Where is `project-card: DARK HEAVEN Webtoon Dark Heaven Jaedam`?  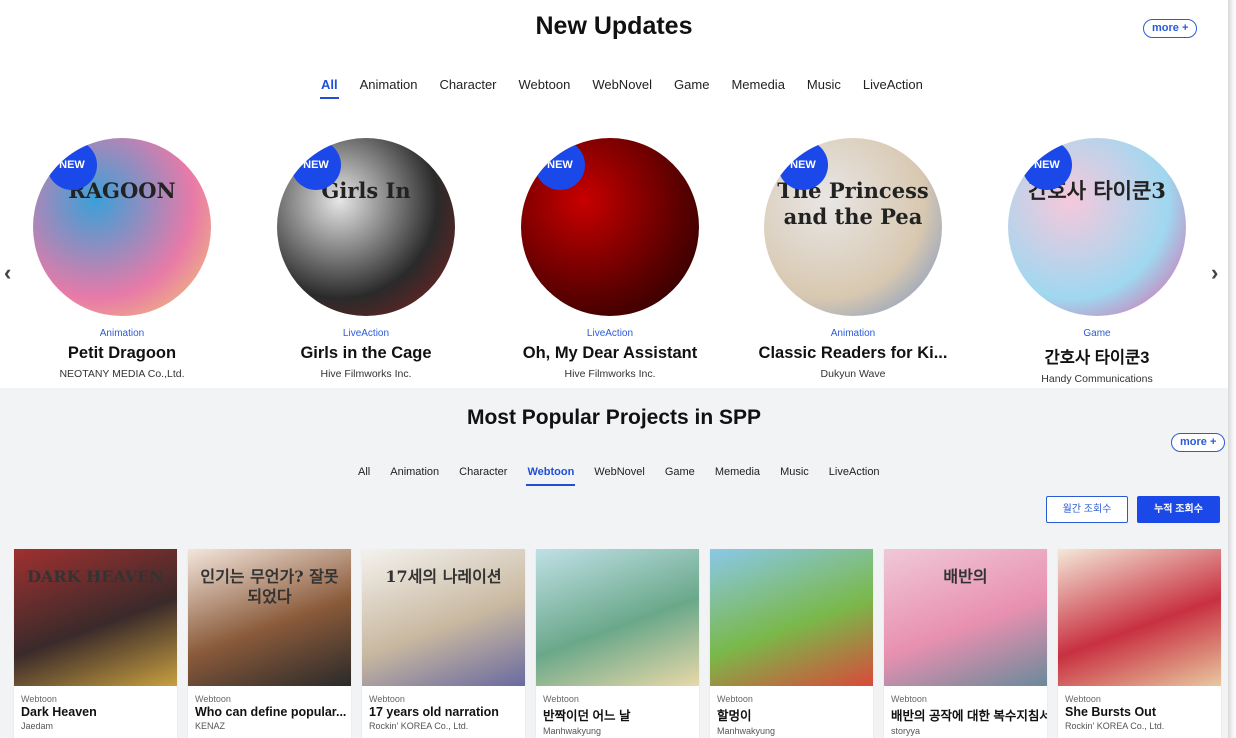
project-card: DARK HEAVEN Webtoon Dark Heaven Jaedam is located at coordinates (95, 643).